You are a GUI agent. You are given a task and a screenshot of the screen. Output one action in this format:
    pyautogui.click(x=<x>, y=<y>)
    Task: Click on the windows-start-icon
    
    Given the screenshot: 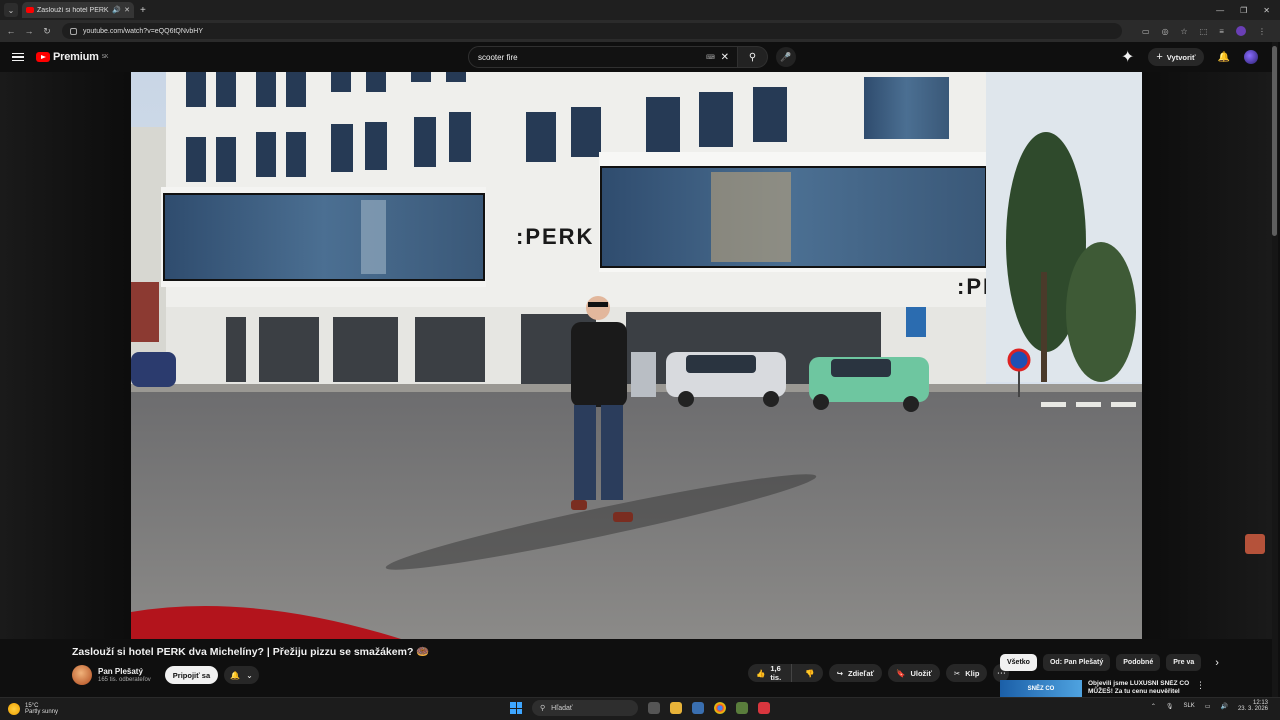 What is the action you would take?
    pyautogui.click(x=516, y=708)
    